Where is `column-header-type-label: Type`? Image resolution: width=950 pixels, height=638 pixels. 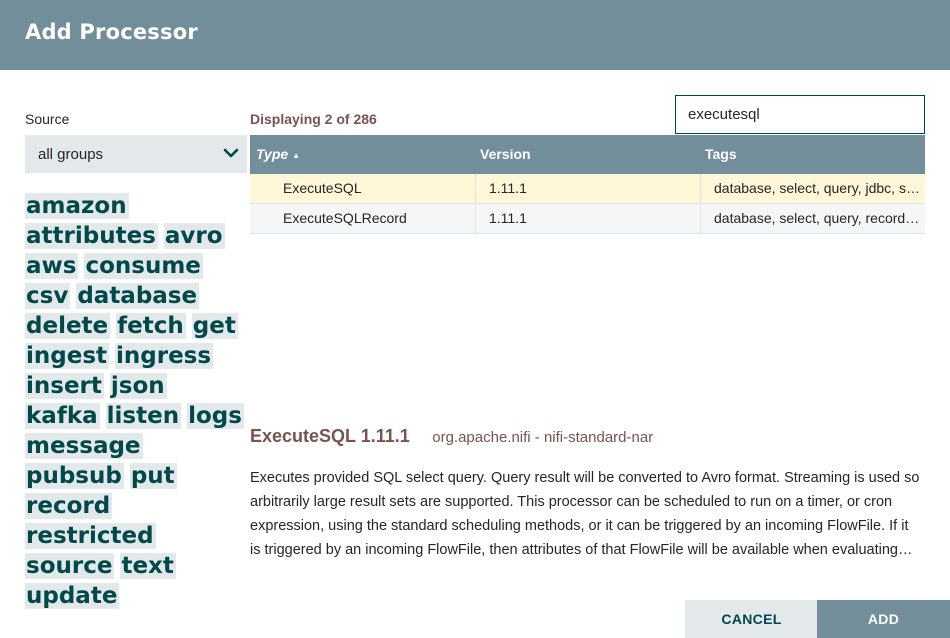
column-header-type-label: Type is located at coordinates (272, 154).